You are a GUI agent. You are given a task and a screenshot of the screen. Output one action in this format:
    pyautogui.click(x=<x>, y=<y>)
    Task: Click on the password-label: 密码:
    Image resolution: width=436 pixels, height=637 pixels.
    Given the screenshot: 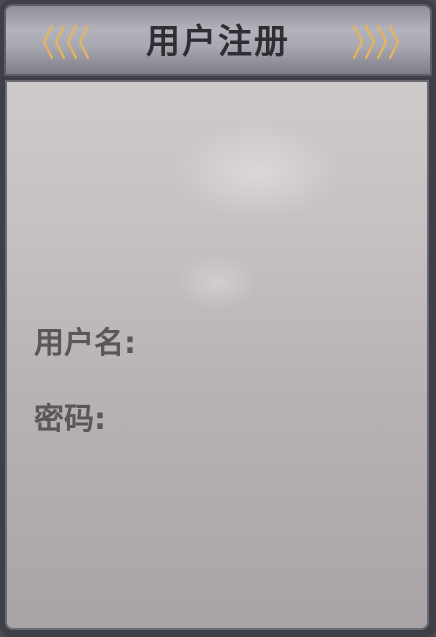 What is the action you would take?
    pyautogui.click(x=70, y=419)
    